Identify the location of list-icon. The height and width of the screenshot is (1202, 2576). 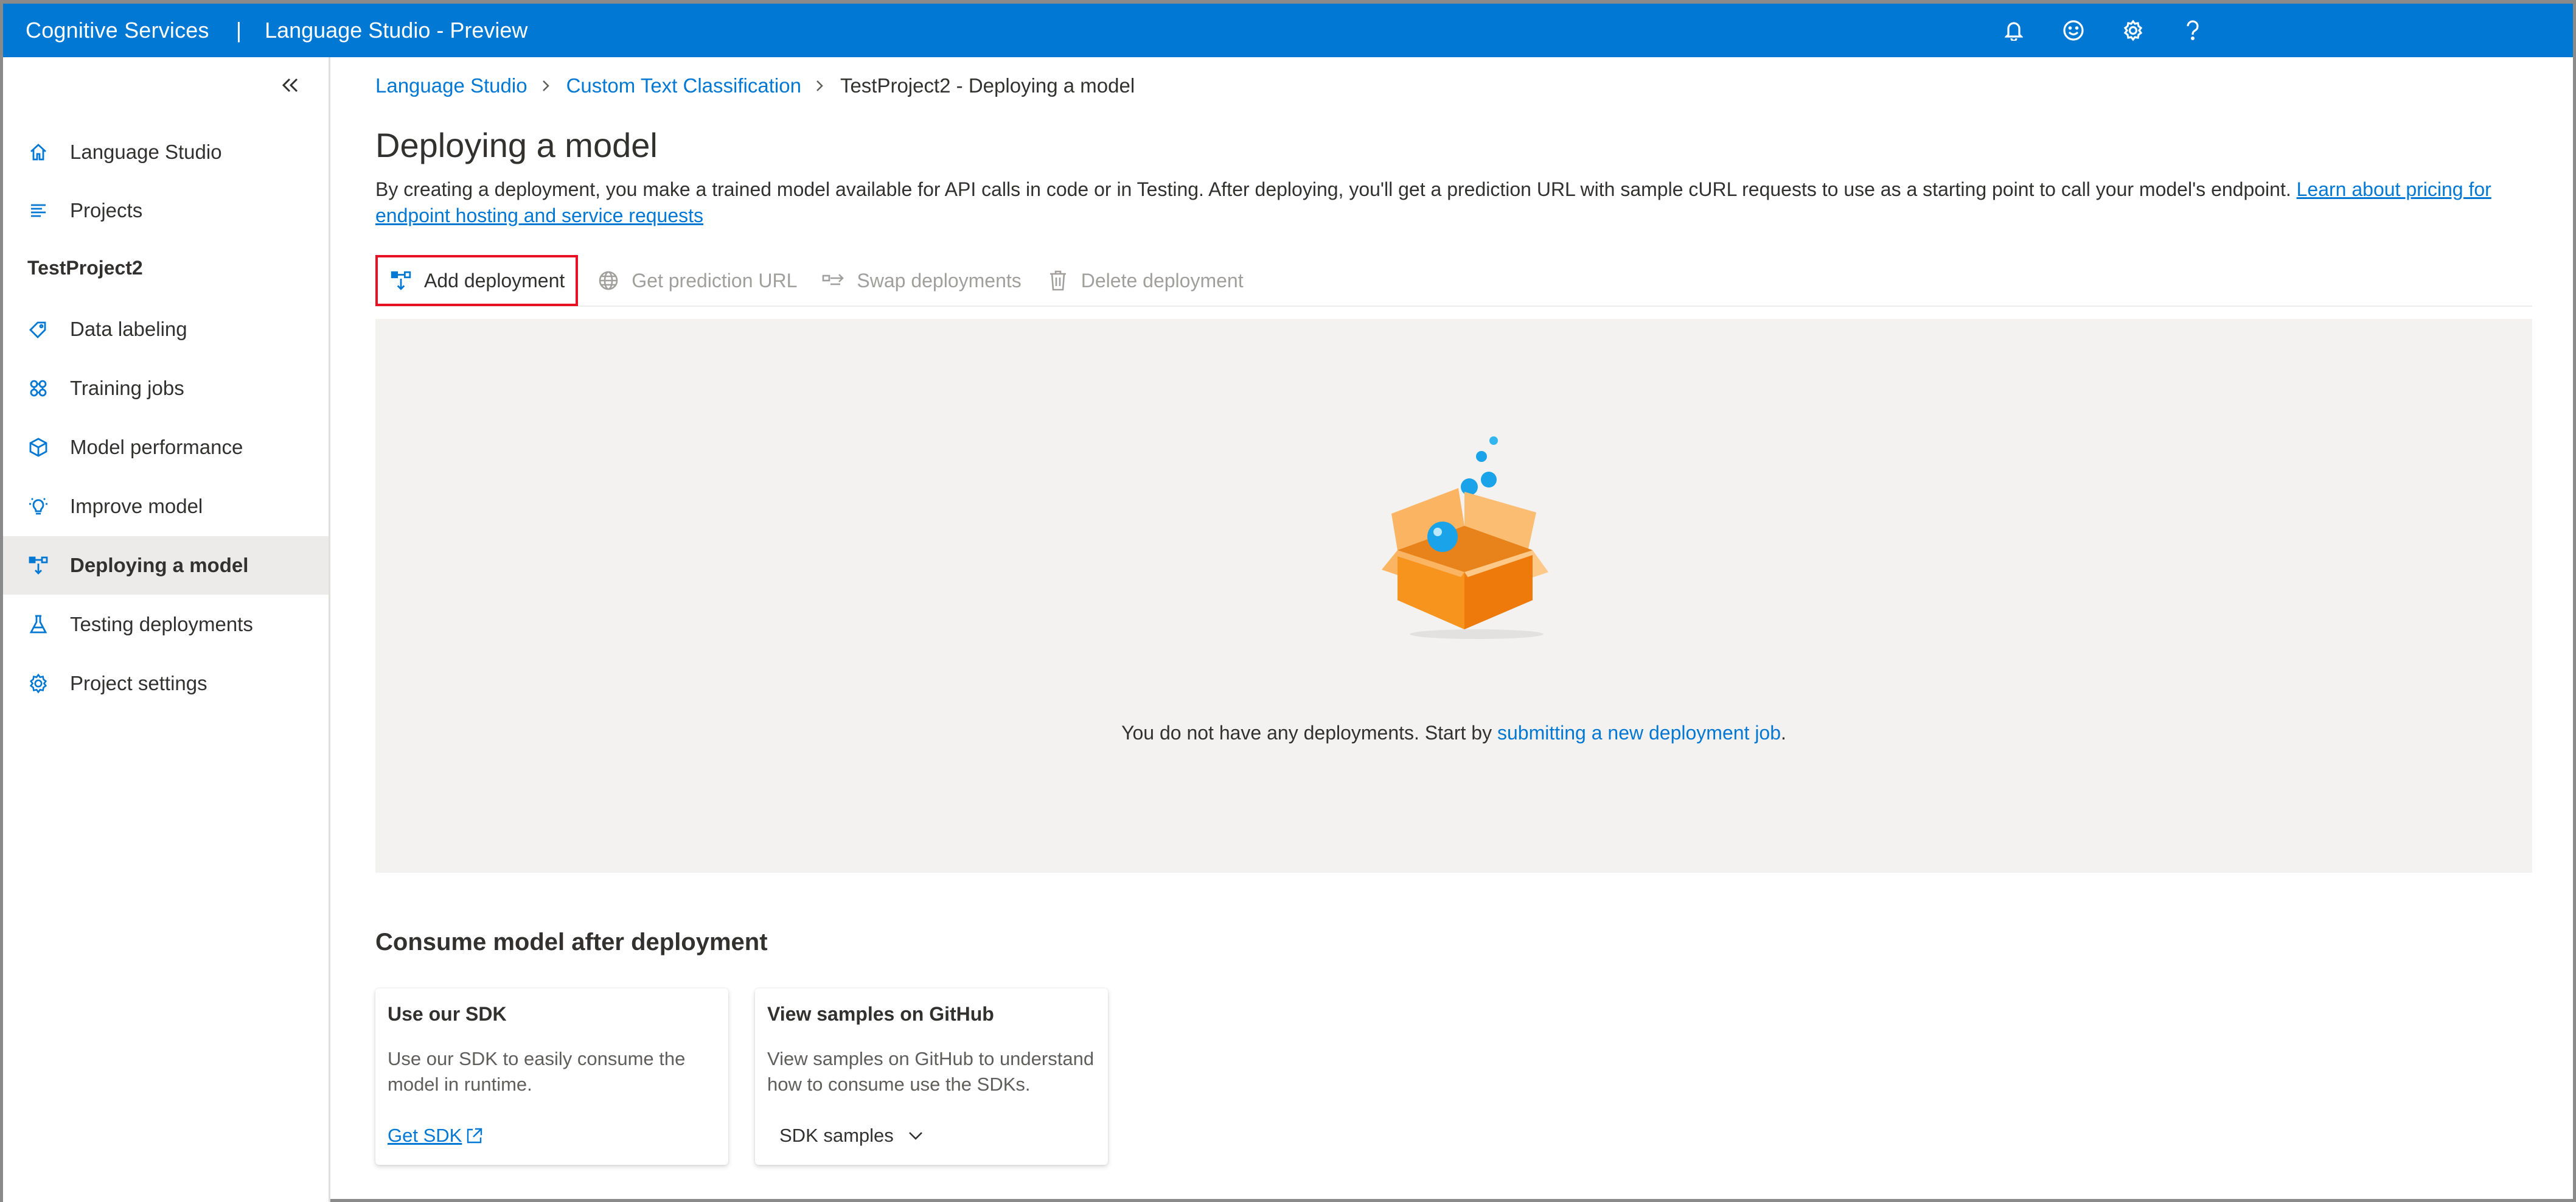
(38, 211).